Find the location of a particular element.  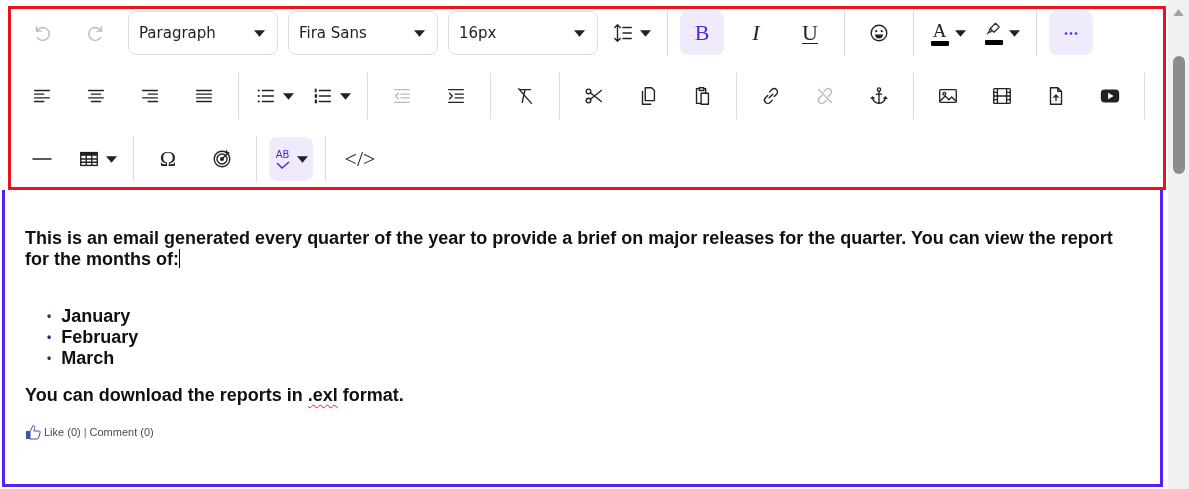

text-cursor is located at coordinates (179, 258).